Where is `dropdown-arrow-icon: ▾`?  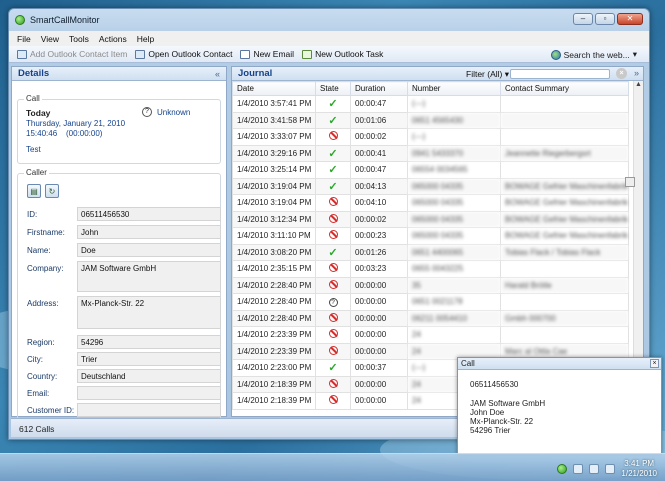
dropdown-arrow-icon: ▾ is located at coordinates (634, 54).